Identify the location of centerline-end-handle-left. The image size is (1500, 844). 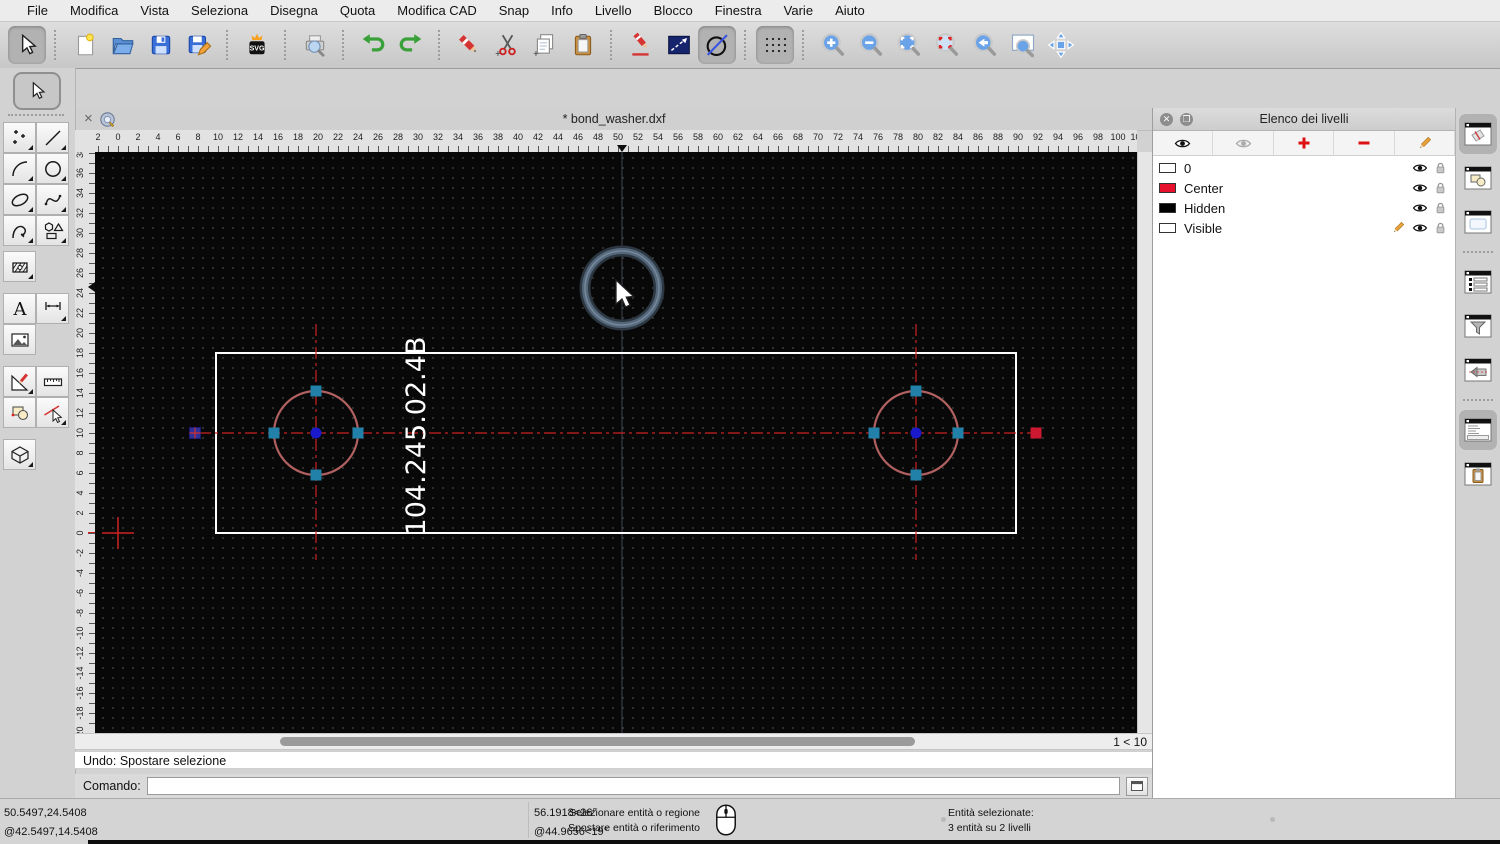
(195, 433).